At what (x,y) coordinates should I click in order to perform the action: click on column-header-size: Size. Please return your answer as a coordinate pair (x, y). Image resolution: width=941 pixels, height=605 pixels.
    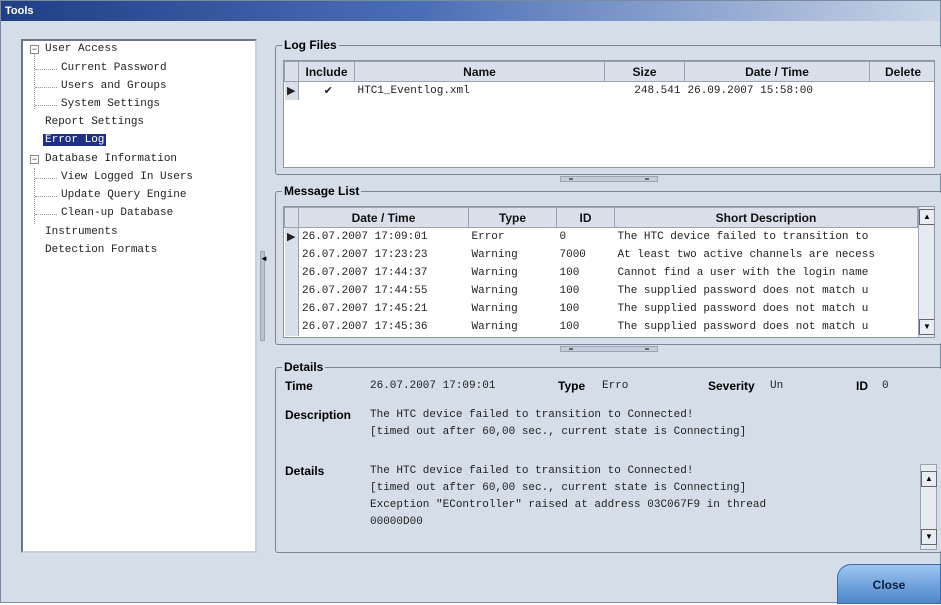
    Looking at the image, I should click on (644, 71).